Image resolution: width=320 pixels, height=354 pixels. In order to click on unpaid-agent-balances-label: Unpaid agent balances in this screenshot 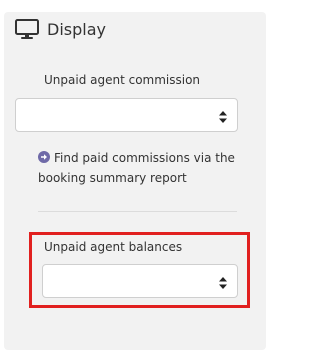, I will do `click(113, 247)`.